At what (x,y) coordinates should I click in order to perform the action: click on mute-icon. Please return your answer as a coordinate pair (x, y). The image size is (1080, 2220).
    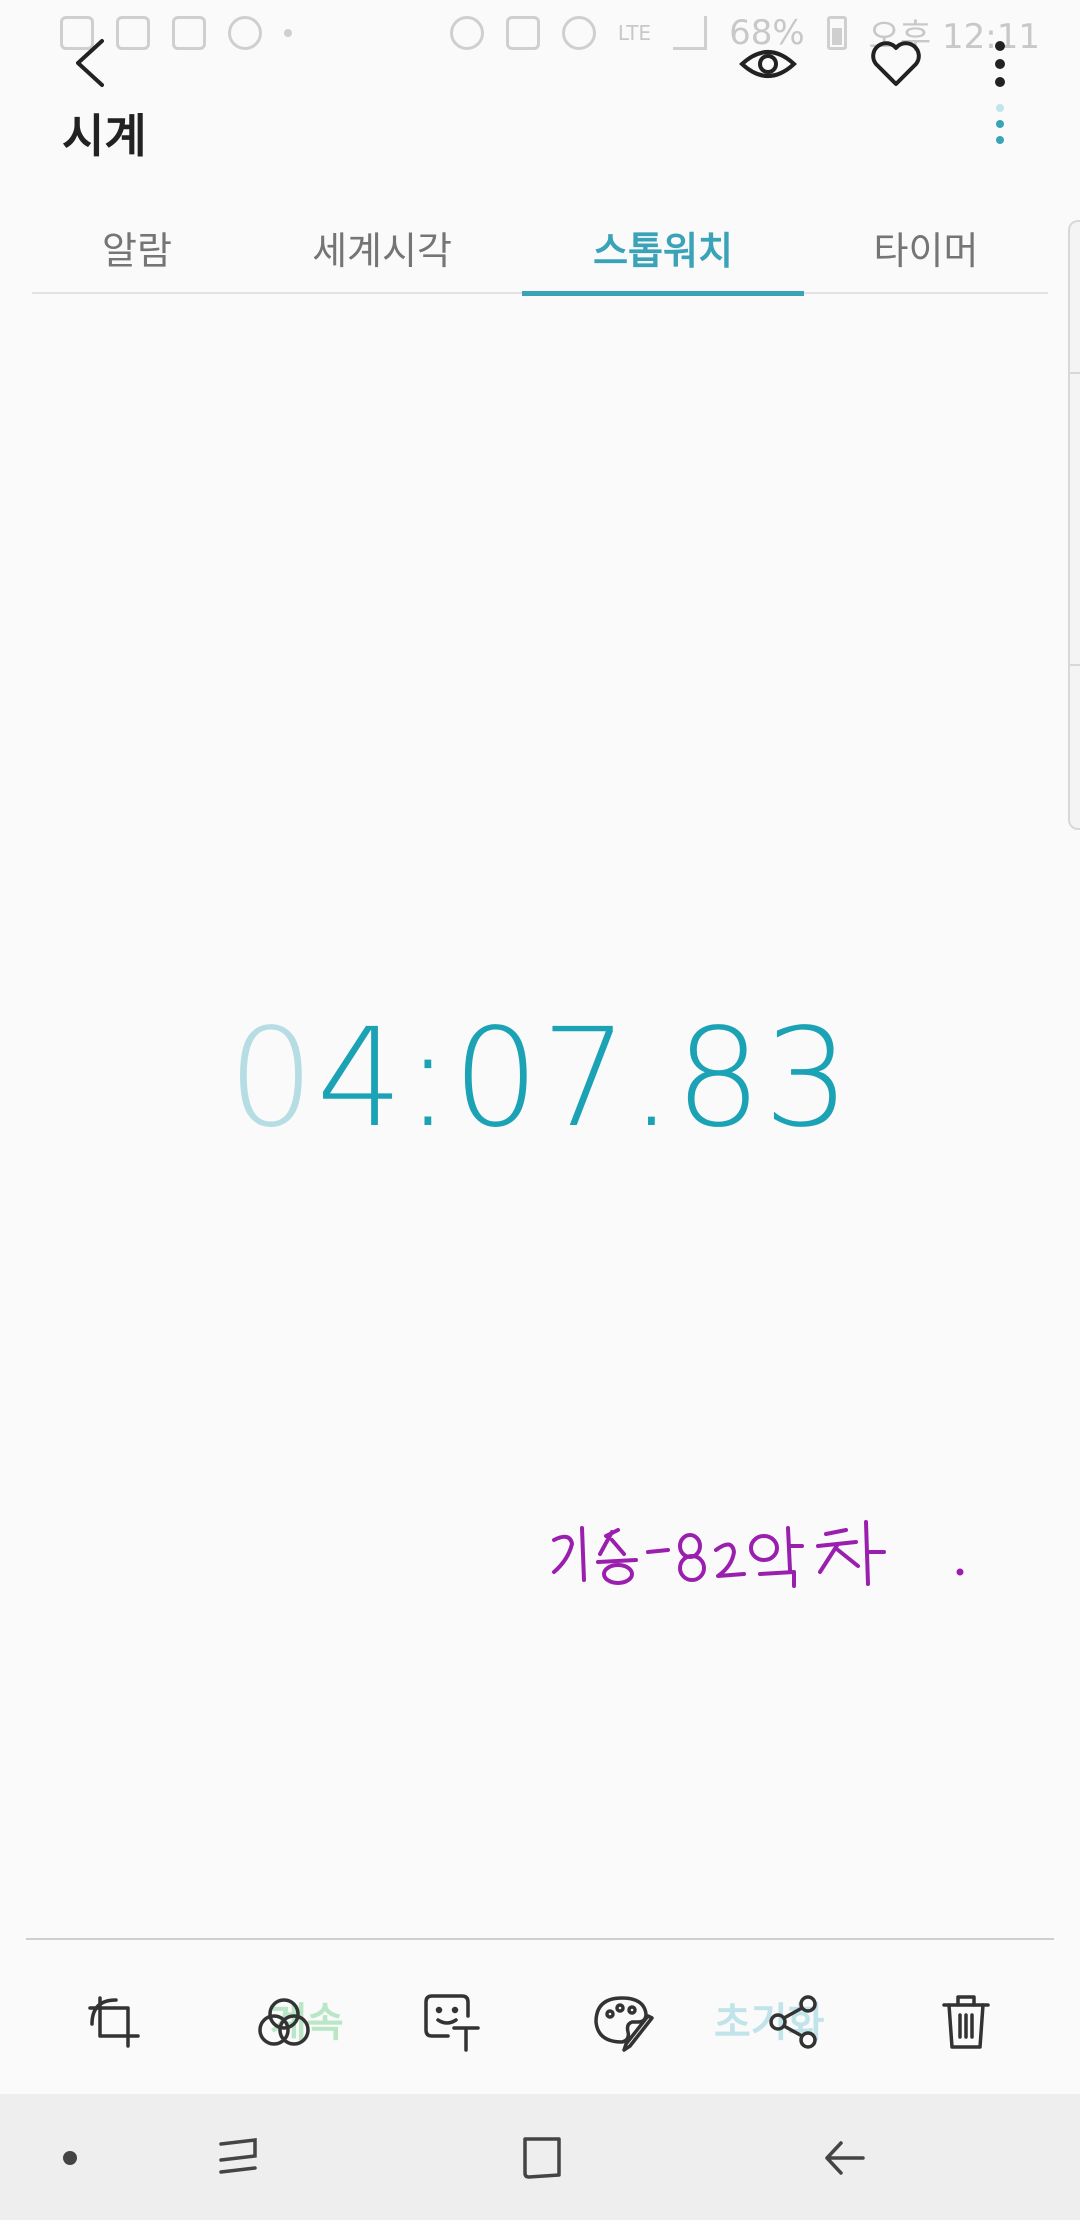
    Looking at the image, I should click on (522, 33).